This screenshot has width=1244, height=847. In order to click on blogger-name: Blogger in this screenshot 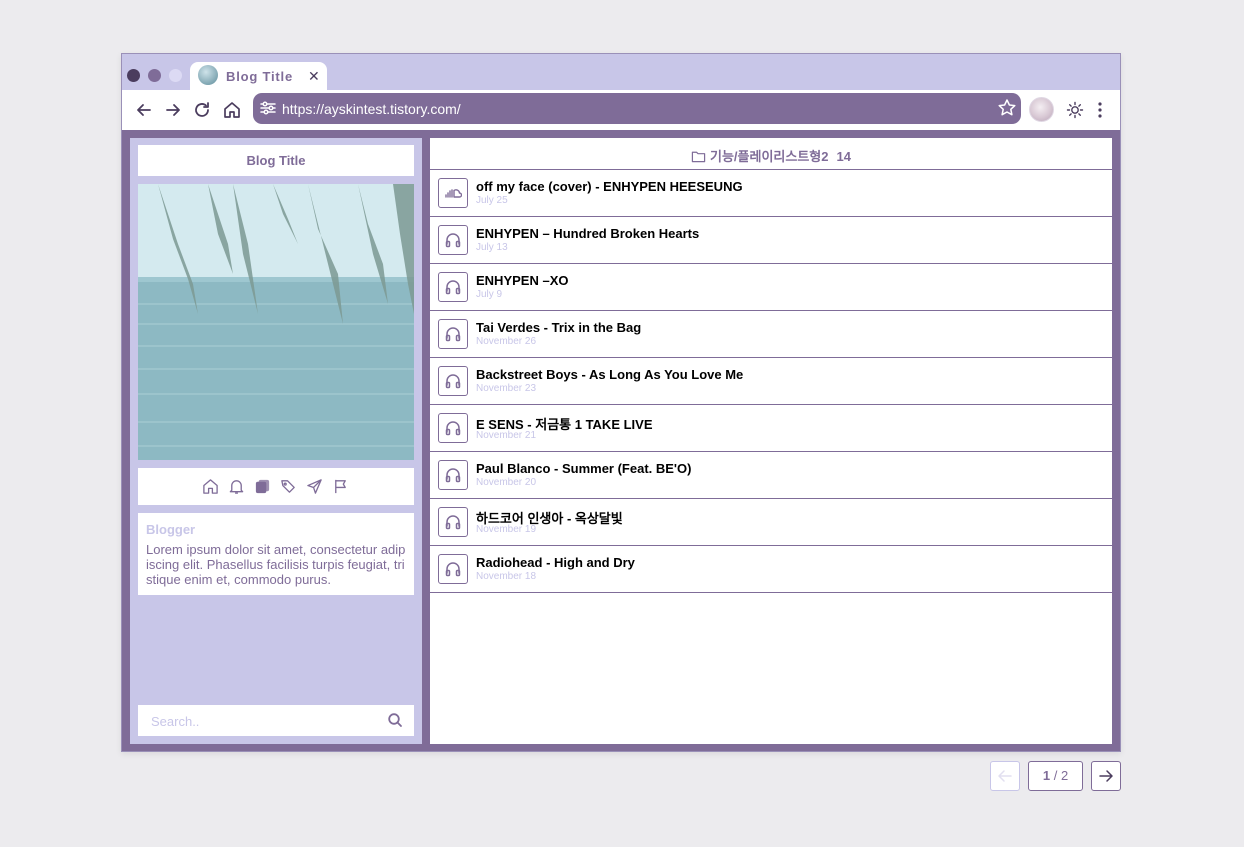, I will do `click(171, 529)`.